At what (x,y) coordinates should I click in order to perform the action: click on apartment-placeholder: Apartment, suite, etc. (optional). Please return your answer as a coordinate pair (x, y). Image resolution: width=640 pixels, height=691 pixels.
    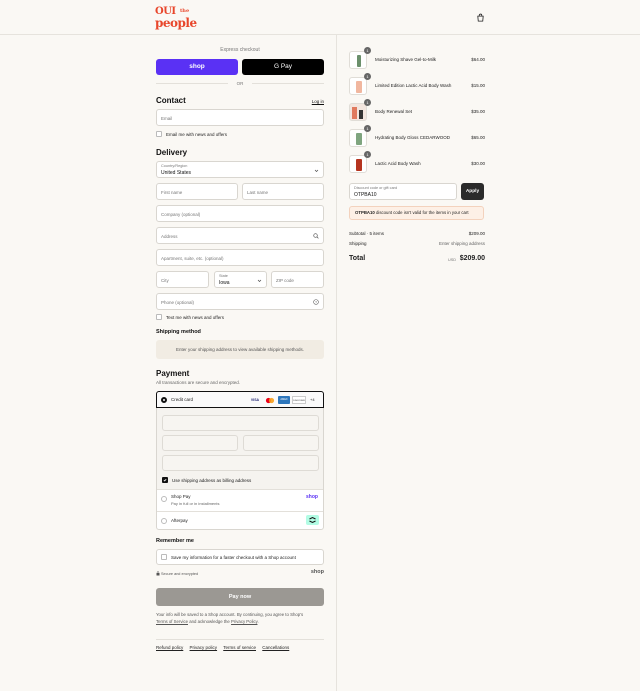
    Looking at the image, I should click on (192, 258).